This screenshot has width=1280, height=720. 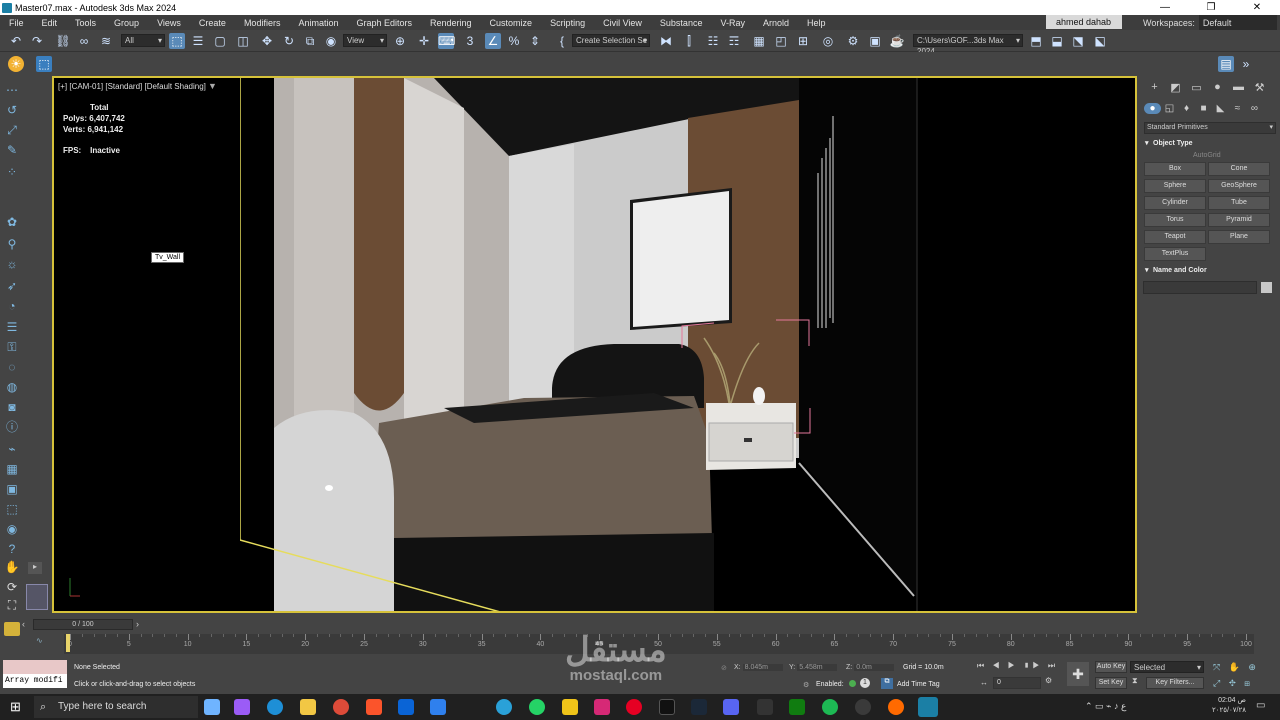 I want to click on scale-tool-icon: ⤢, so click(x=12, y=130).